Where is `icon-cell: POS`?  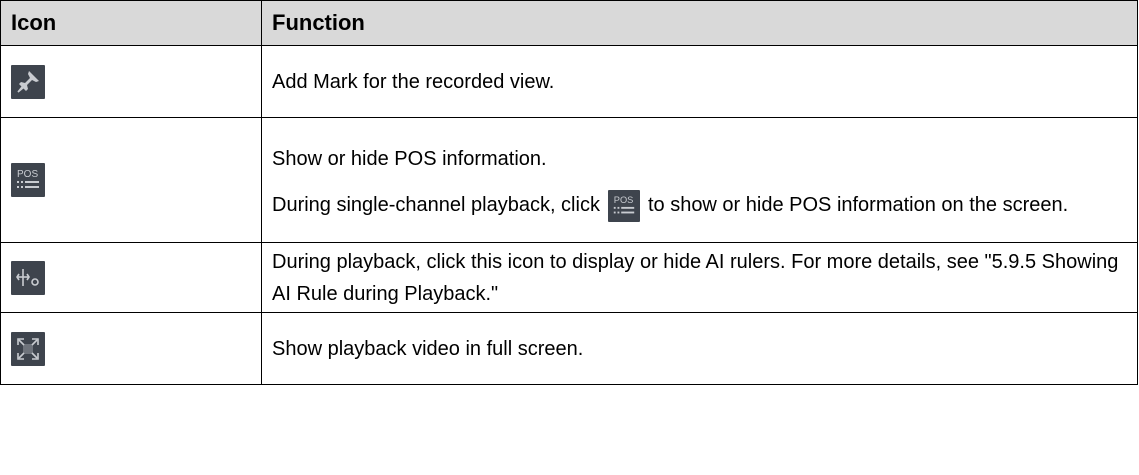
icon-cell: POS is located at coordinates (131, 180).